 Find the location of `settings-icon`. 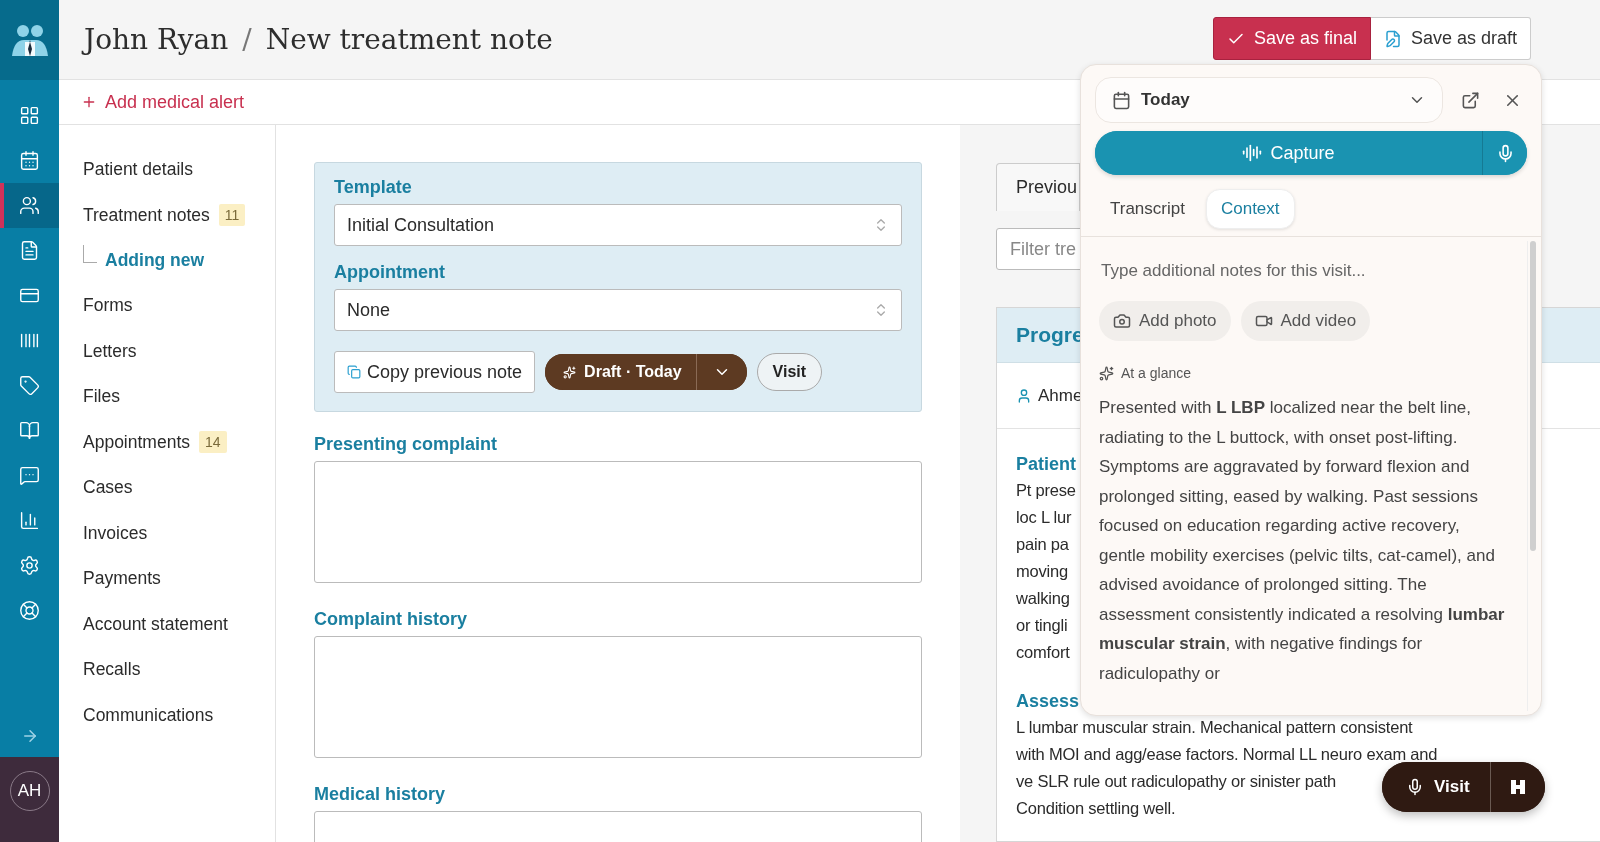

settings-icon is located at coordinates (29, 565).